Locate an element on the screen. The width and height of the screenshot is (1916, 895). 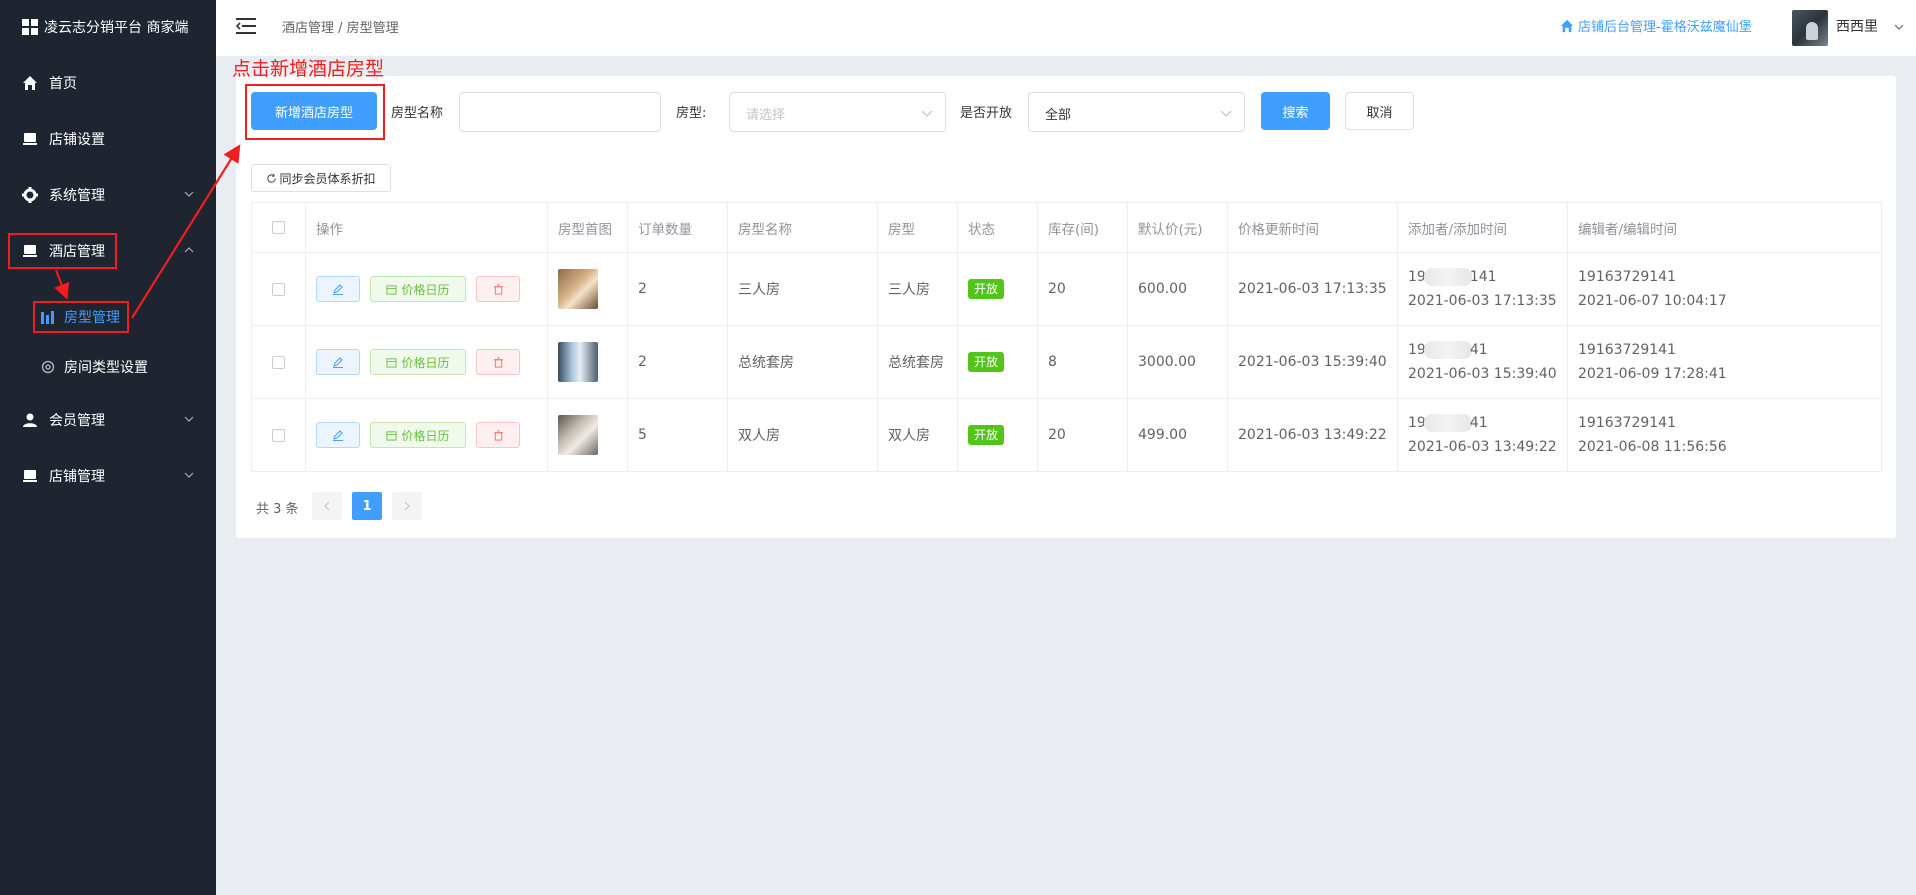
room-type-cell: 双人房 is located at coordinates (917, 435).